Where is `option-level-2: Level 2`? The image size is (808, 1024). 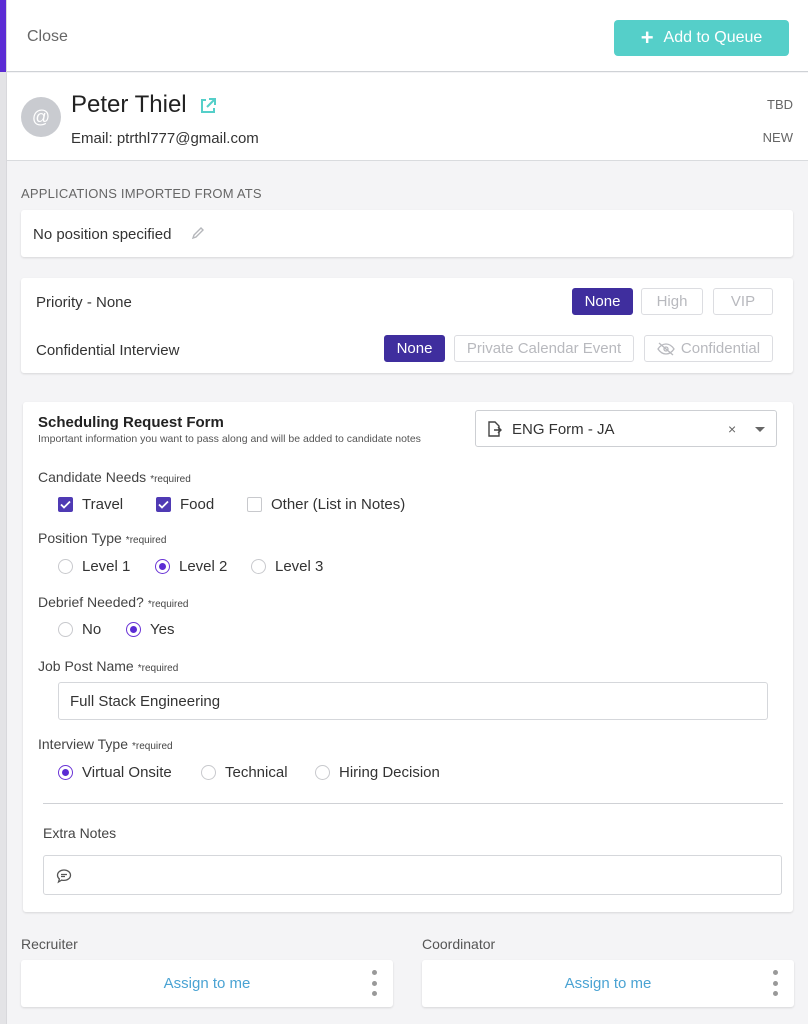 option-level-2: Level 2 is located at coordinates (191, 566).